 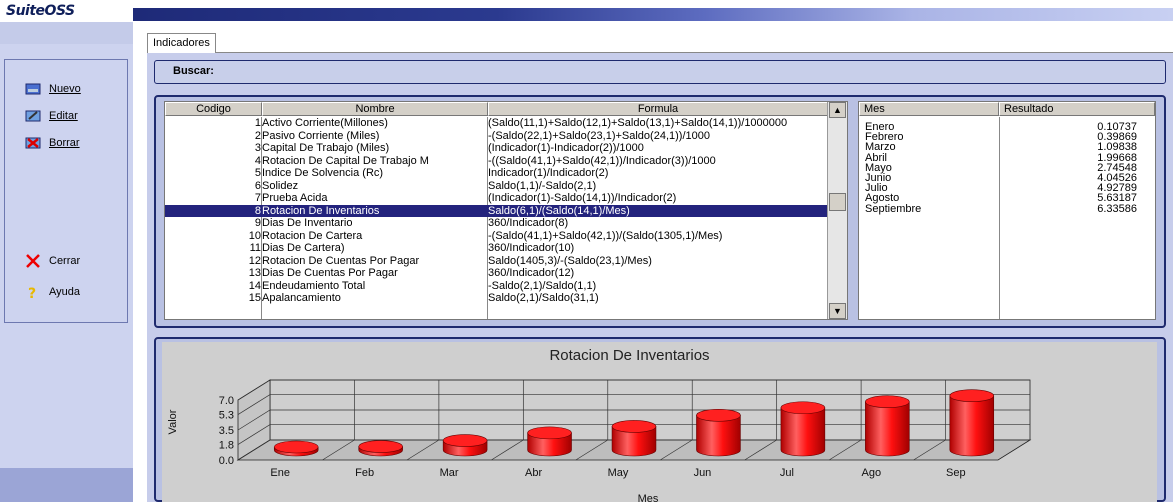 What do you see at coordinates (33, 116) in the screenshot?
I see `edit-icon` at bounding box center [33, 116].